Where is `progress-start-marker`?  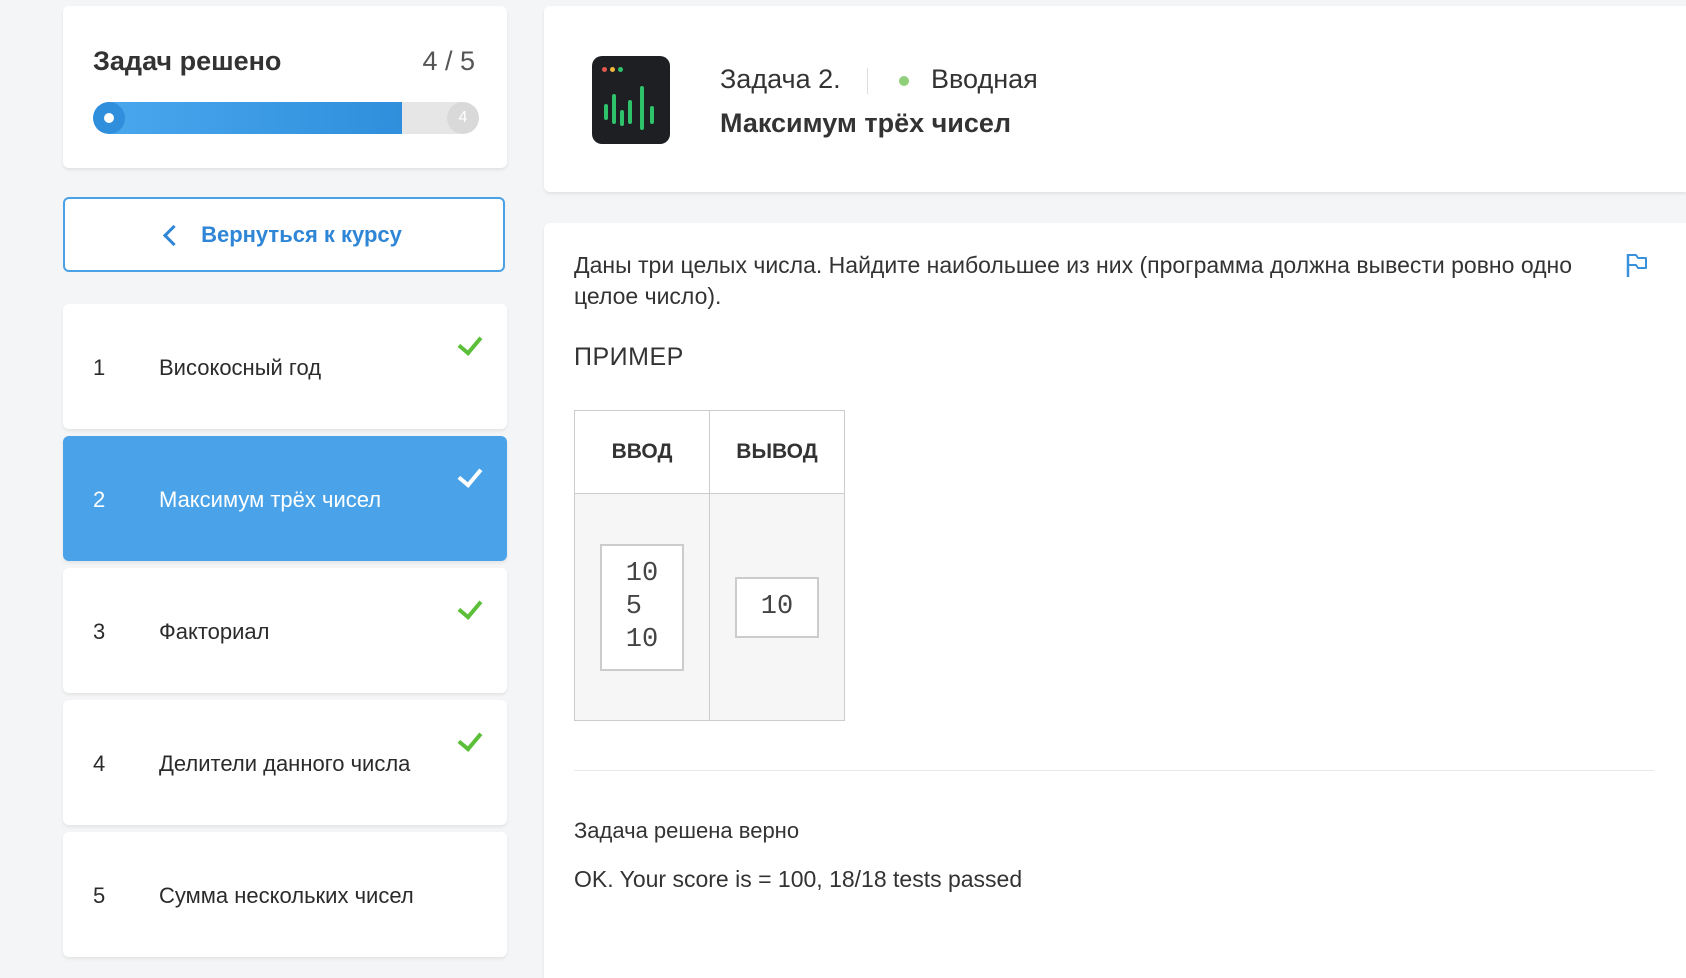
progress-start-marker is located at coordinates (109, 118).